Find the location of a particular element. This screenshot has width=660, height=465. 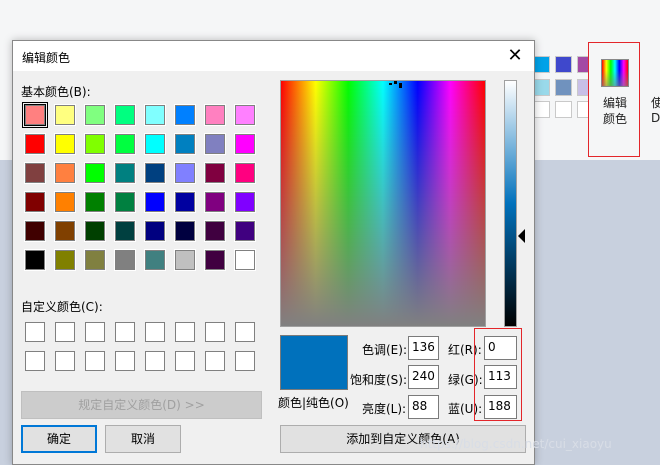

color-solid-label: 颜色|纯色(O) is located at coordinates (313, 403).